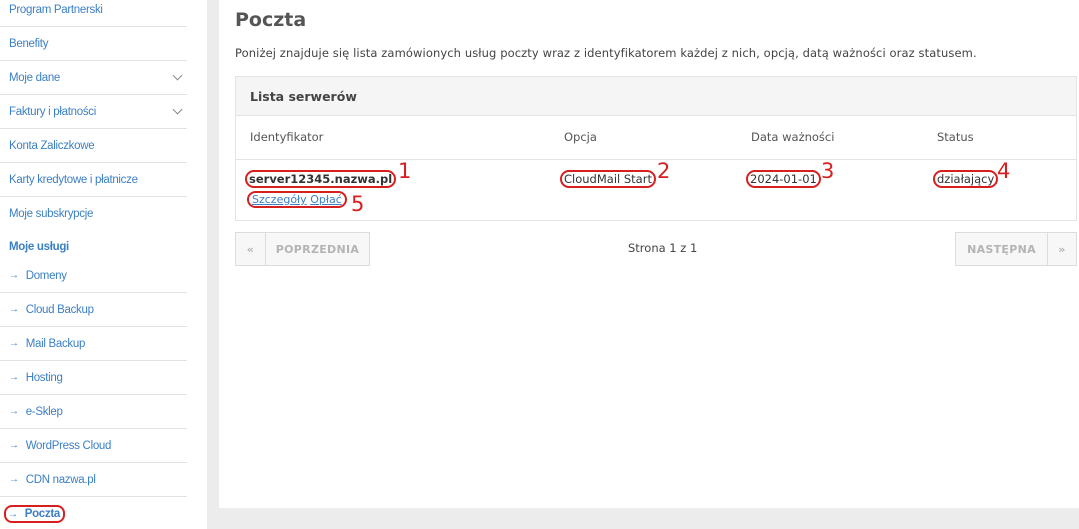 The height and width of the screenshot is (529, 1079). Describe the element at coordinates (29, 43) in the screenshot. I see `sidebar-item-label: Benefity` at that location.